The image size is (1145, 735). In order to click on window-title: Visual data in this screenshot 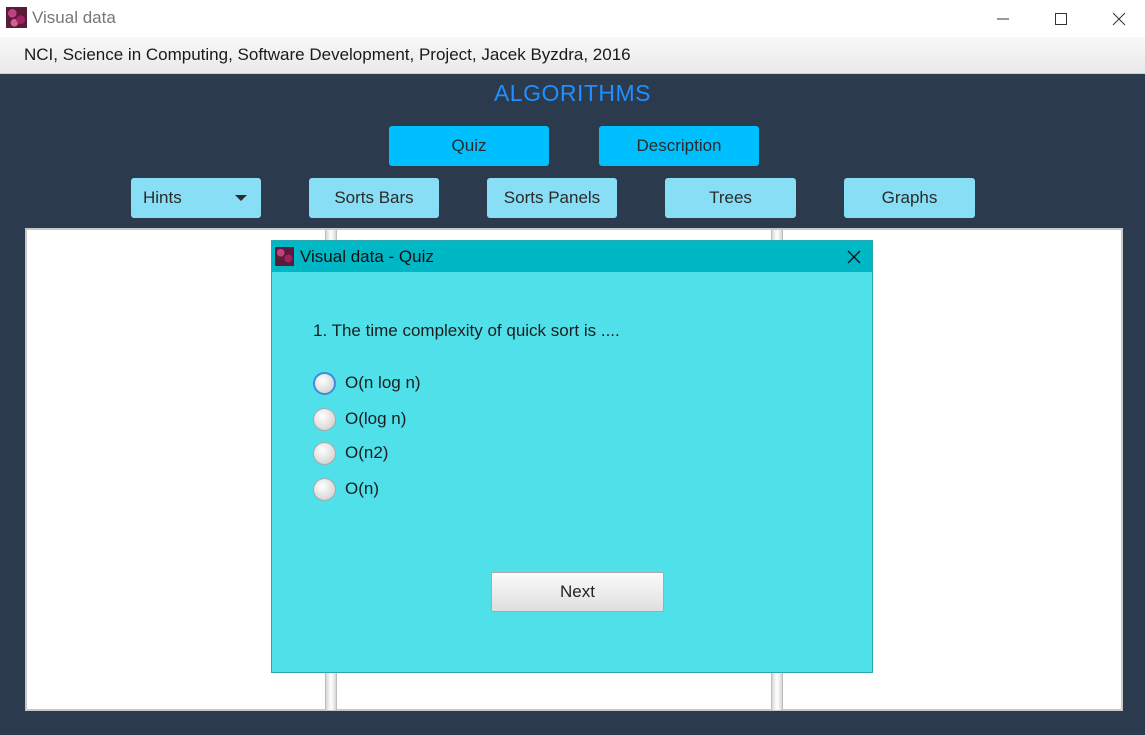, I will do `click(74, 17)`.